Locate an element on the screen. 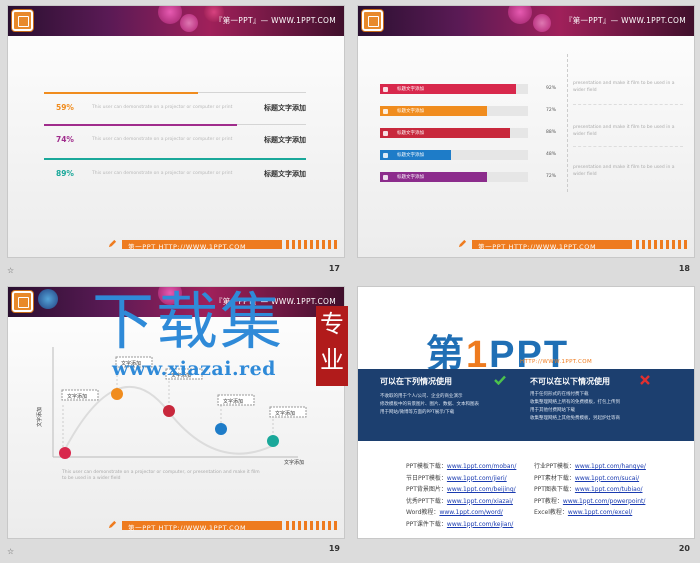  cannot-use-item: 用于任何形式的在线付费下载 is located at coordinates (559, 394).